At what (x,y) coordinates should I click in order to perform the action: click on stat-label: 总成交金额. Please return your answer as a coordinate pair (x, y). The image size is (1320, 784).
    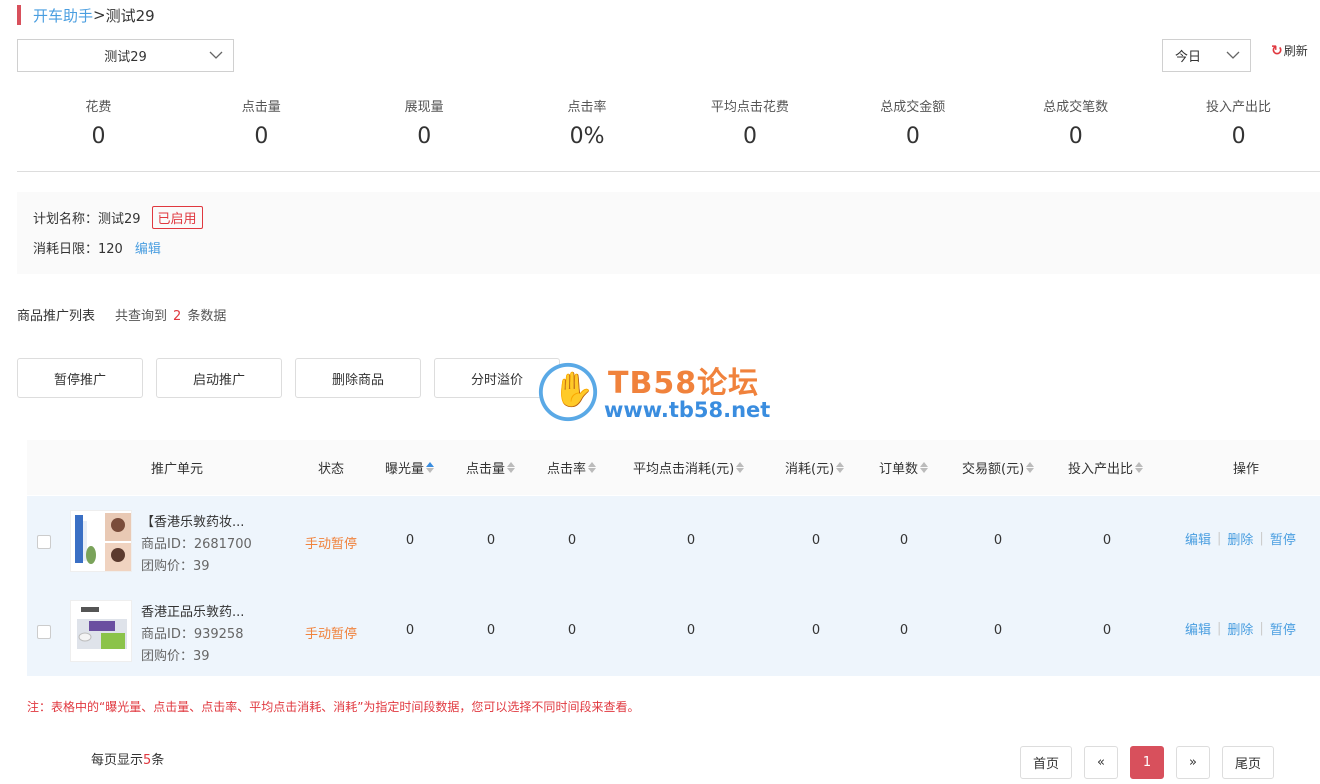
    Looking at the image, I should click on (913, 107).